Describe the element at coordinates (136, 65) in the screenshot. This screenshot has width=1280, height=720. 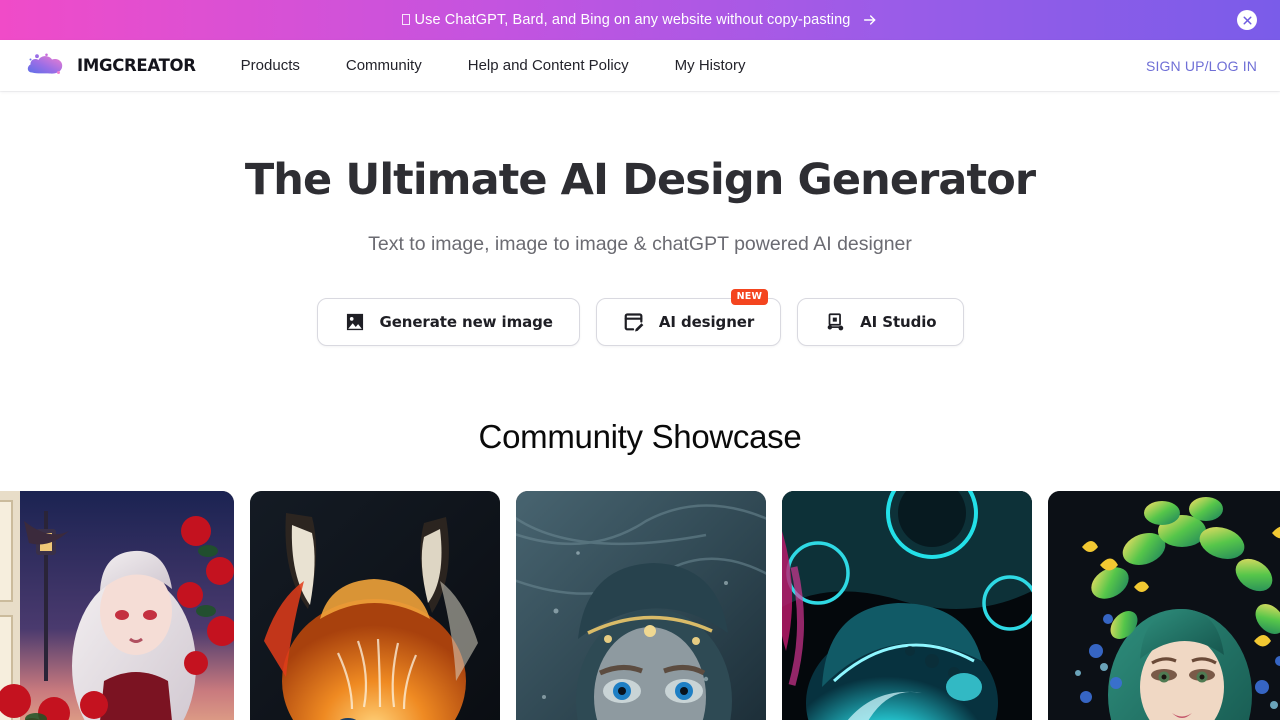
I see `brand-wordmark: IMGCREATOR` at that location.